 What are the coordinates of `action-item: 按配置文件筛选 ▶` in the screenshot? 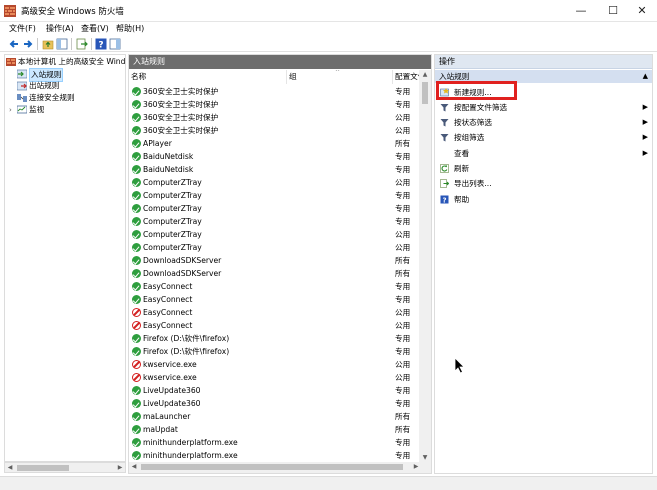 It's located at (543, 107).